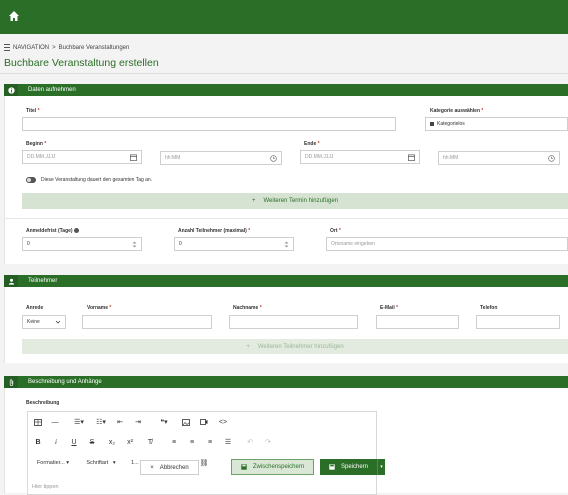  Describe the element at coordinates (33, 111) in the screenshot. I see `titel-label: Titel *` at that location.